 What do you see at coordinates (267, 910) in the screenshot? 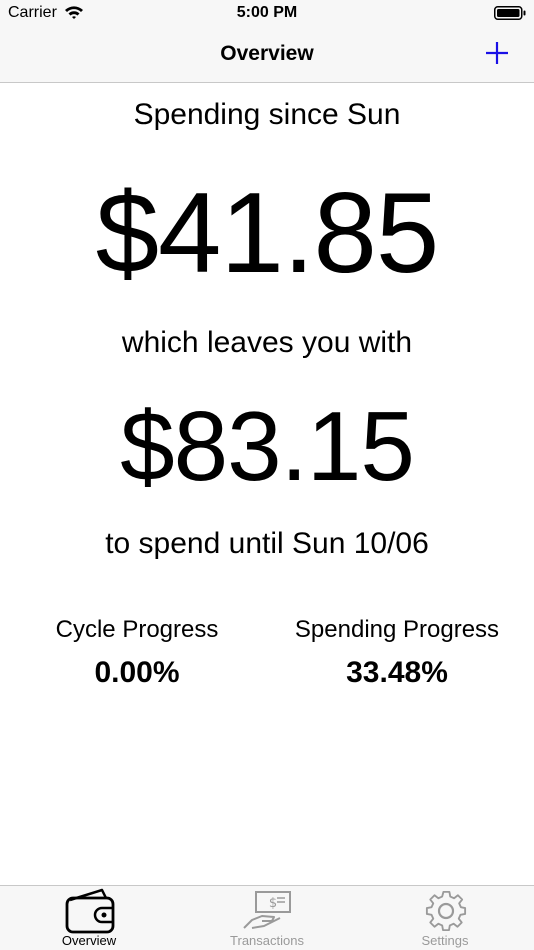
I see `money-hand-icon: $` at bounding box center [267, 910].